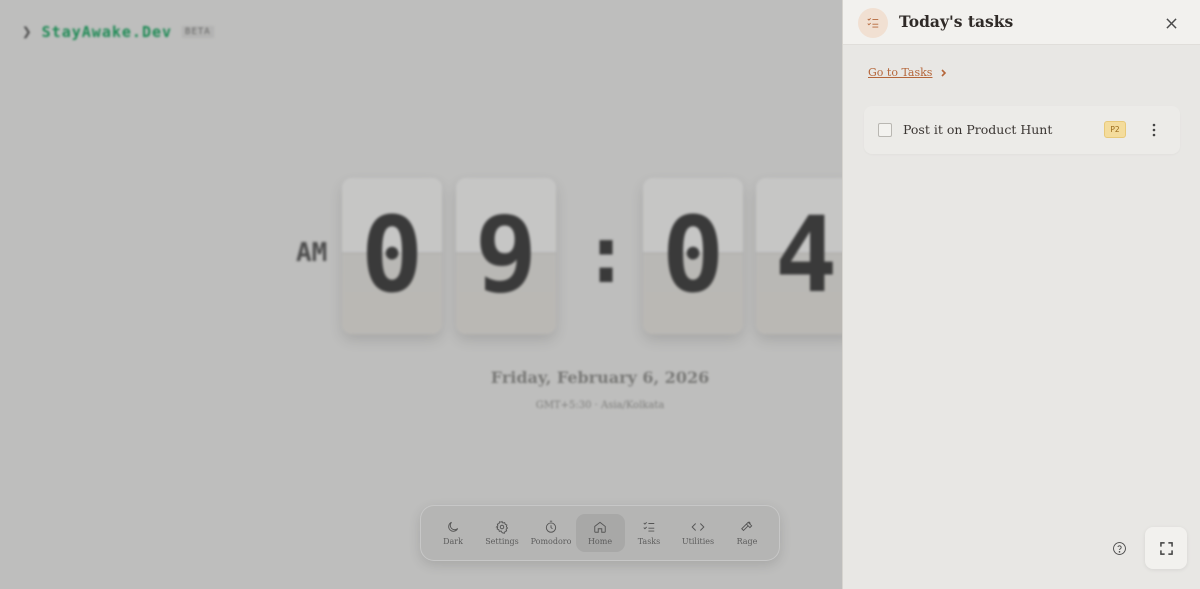 The image size is (1200, 589). Describe the element at coordinates (649, 541) in the screenshot. I see `dock-item-label: Tasks` at that location.